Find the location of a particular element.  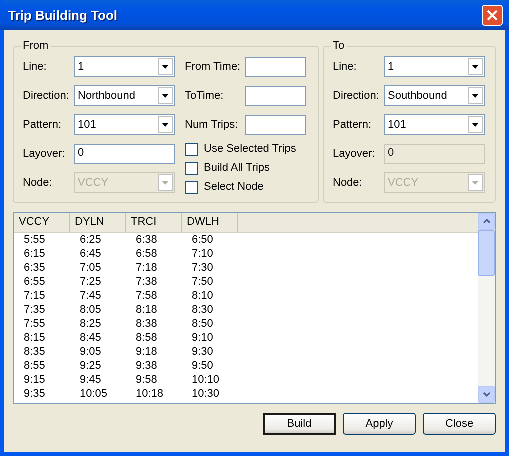

group-title: To is located at coordinates (339, 46).